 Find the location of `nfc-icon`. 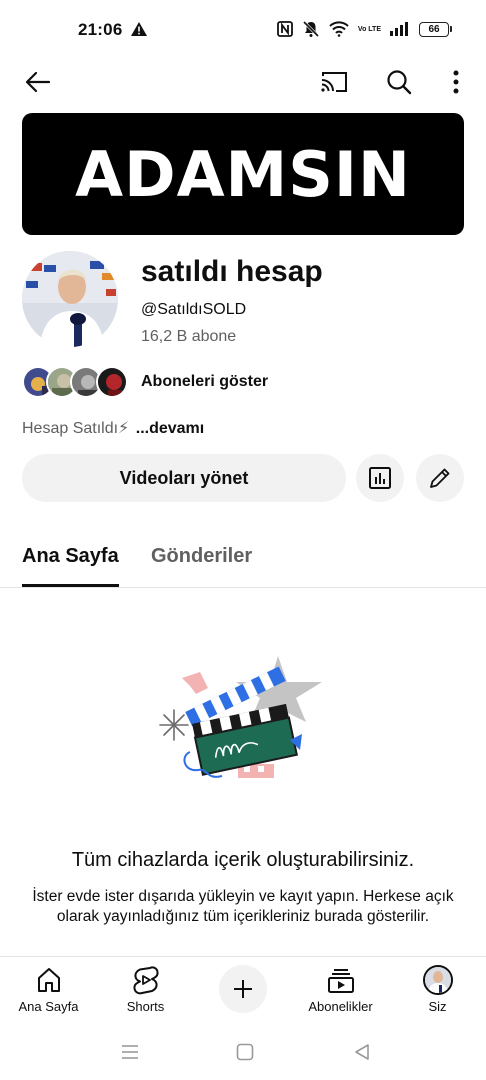

nfc-icon is located at coordinates (285, 29).